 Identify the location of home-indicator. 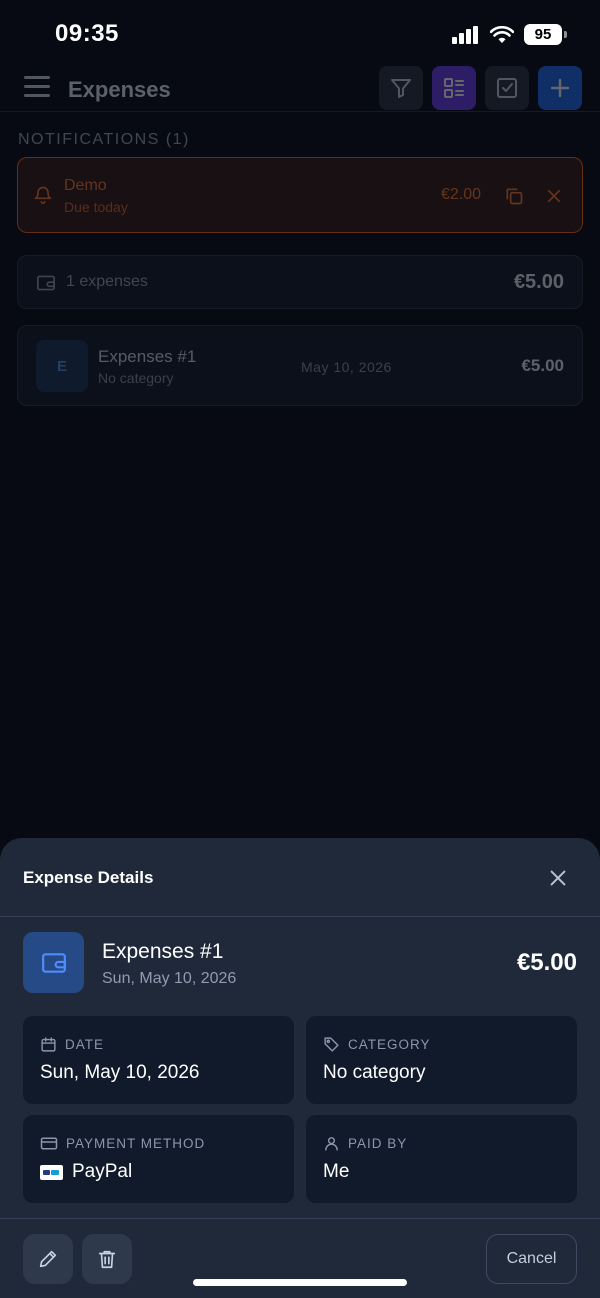
(300, 1282).